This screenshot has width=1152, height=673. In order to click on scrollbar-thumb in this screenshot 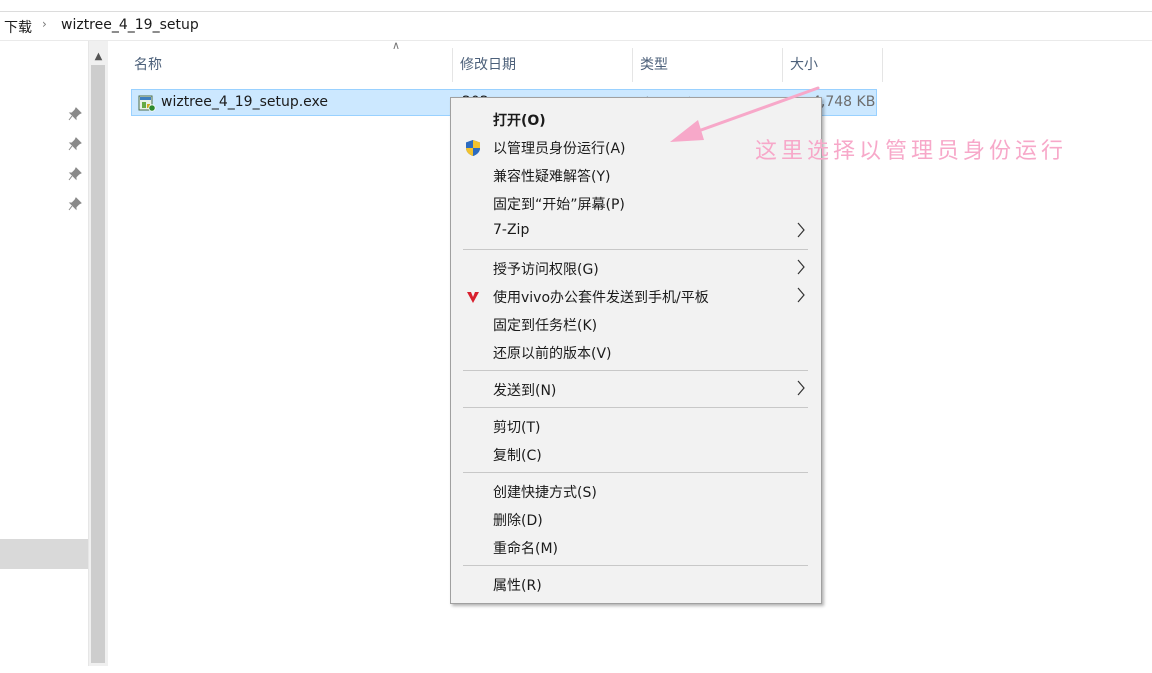, I will do `click(98, 364)`.